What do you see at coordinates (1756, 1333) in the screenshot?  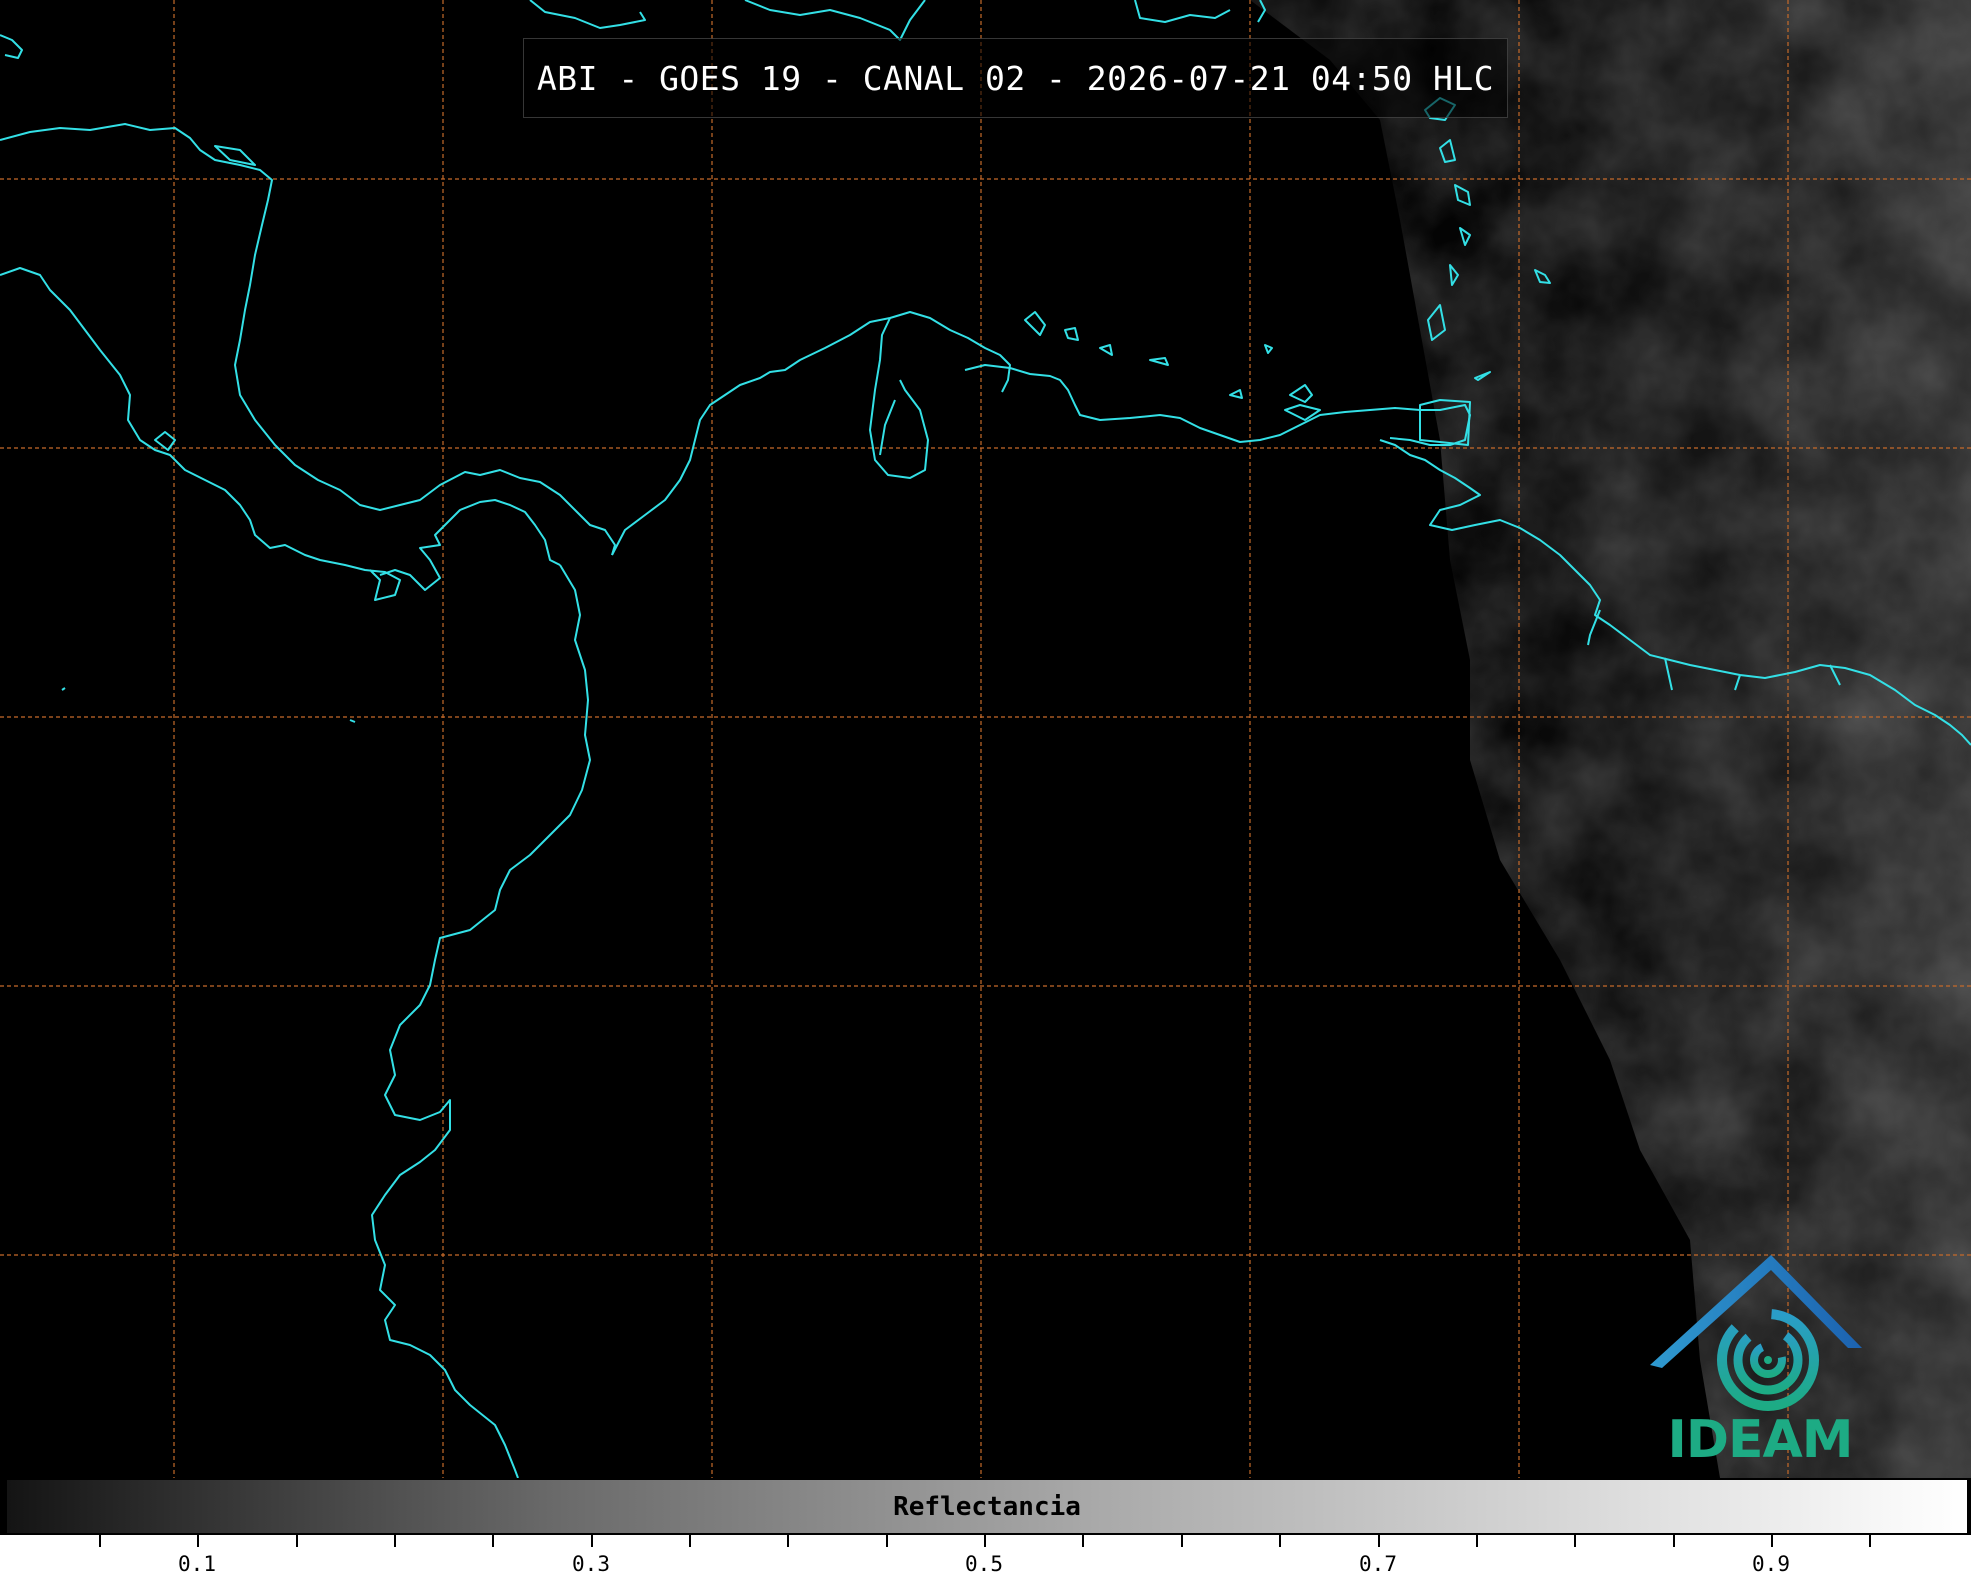 I see `ideam-swirl-roof-logo-icon` at bounding box center [1756, 1333].